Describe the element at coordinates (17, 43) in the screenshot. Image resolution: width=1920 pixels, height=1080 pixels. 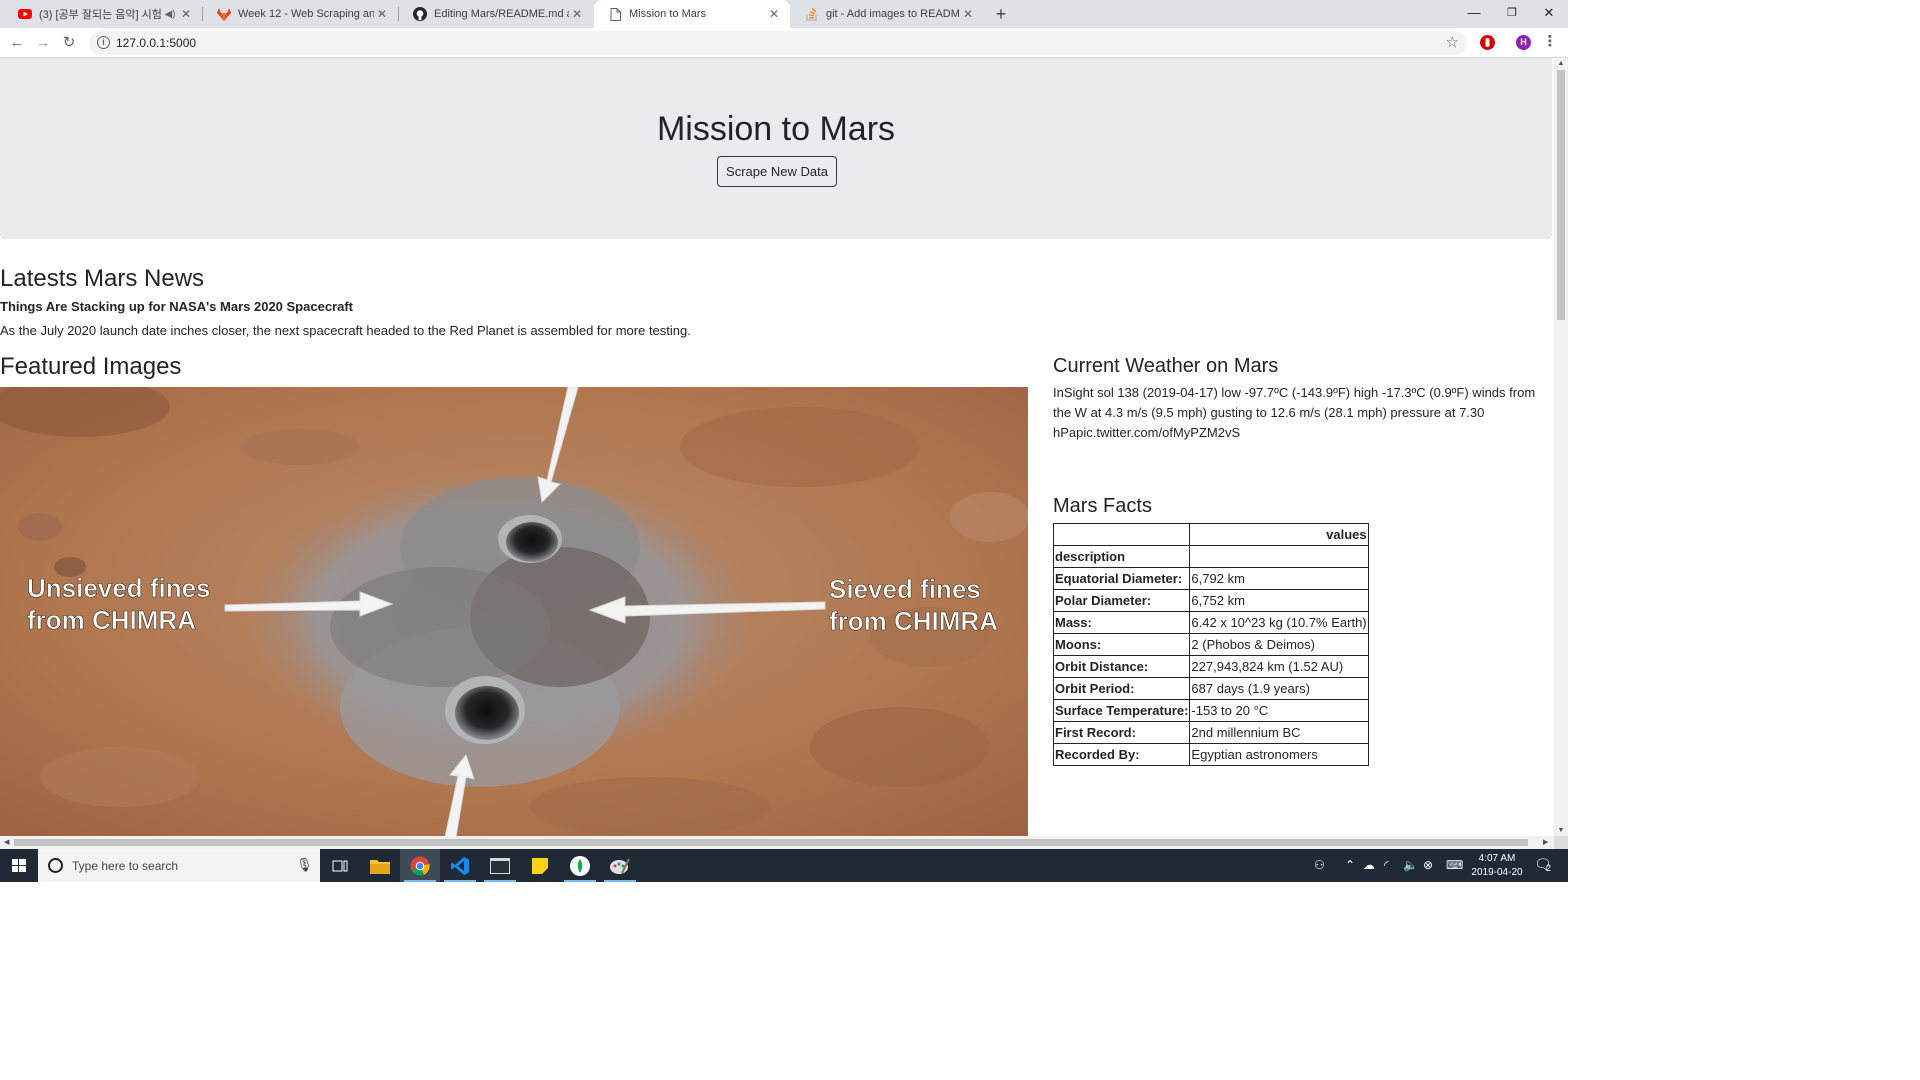
I see `back-icon: ←` at that location.